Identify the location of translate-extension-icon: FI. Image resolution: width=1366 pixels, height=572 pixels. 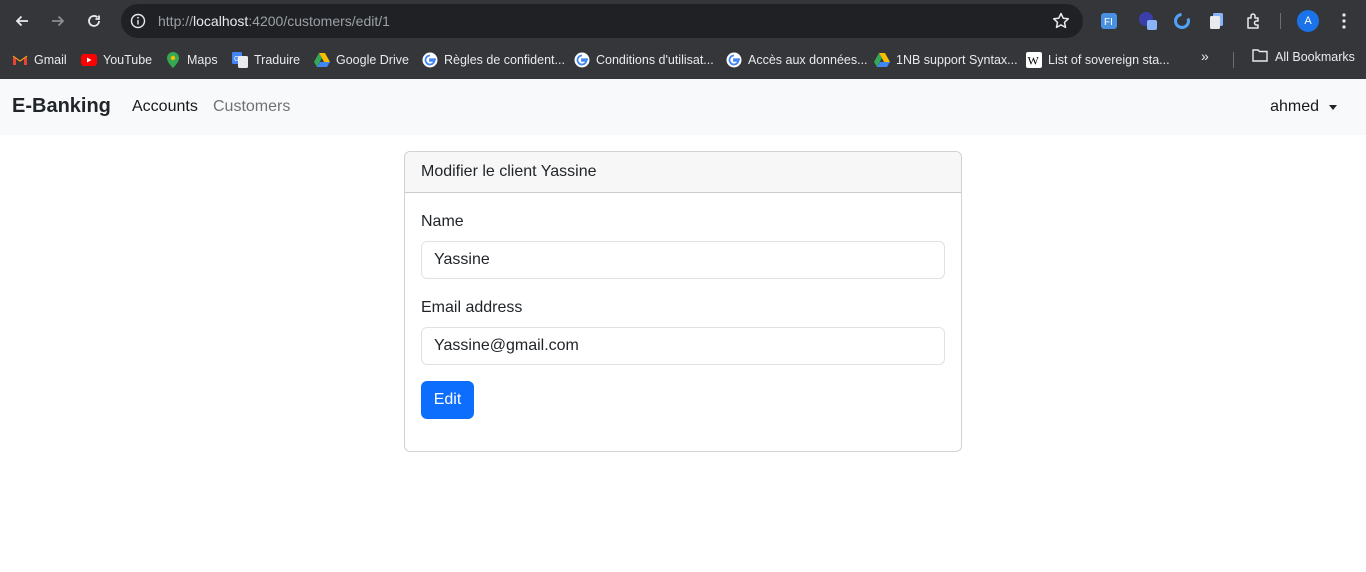
(1109, 21).